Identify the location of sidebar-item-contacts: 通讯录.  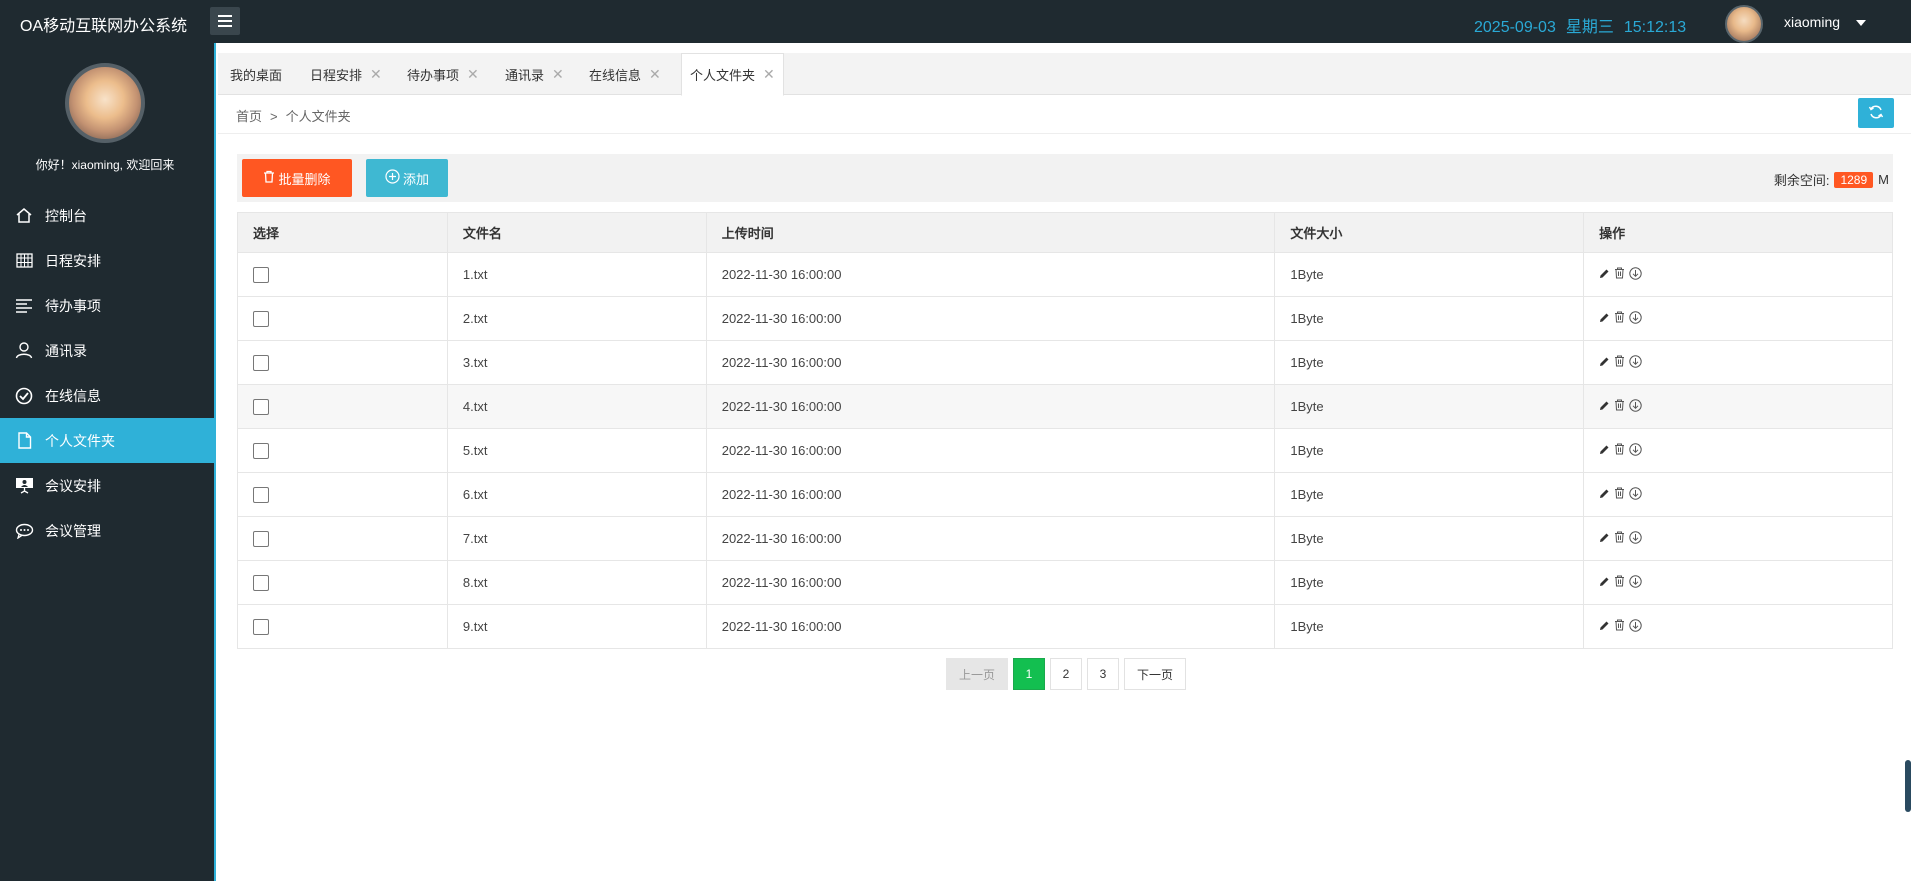
(107, 350).